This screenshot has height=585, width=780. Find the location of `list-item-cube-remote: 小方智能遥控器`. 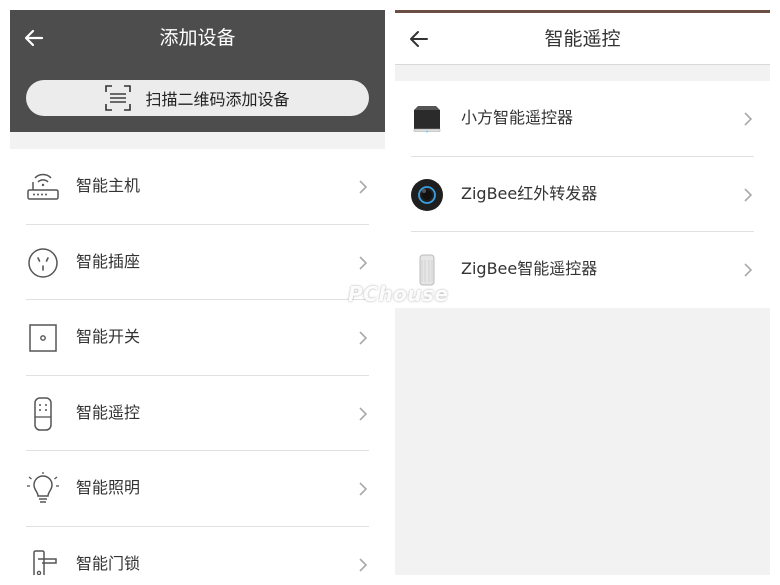

list-item-cube-remote: 小方智能遥控器 is located at coordinates (582, 119).